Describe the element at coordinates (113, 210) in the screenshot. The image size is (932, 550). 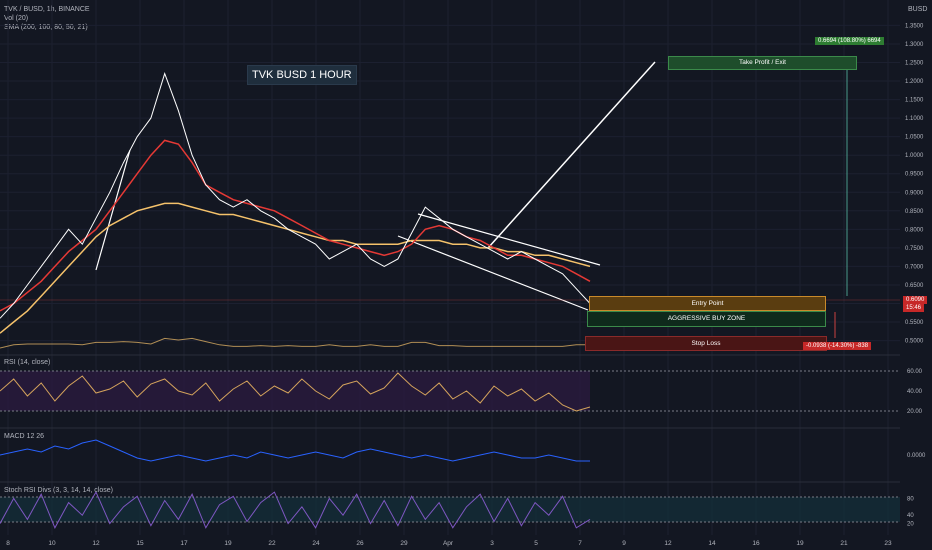
I see `rally-trend-line` at that location.